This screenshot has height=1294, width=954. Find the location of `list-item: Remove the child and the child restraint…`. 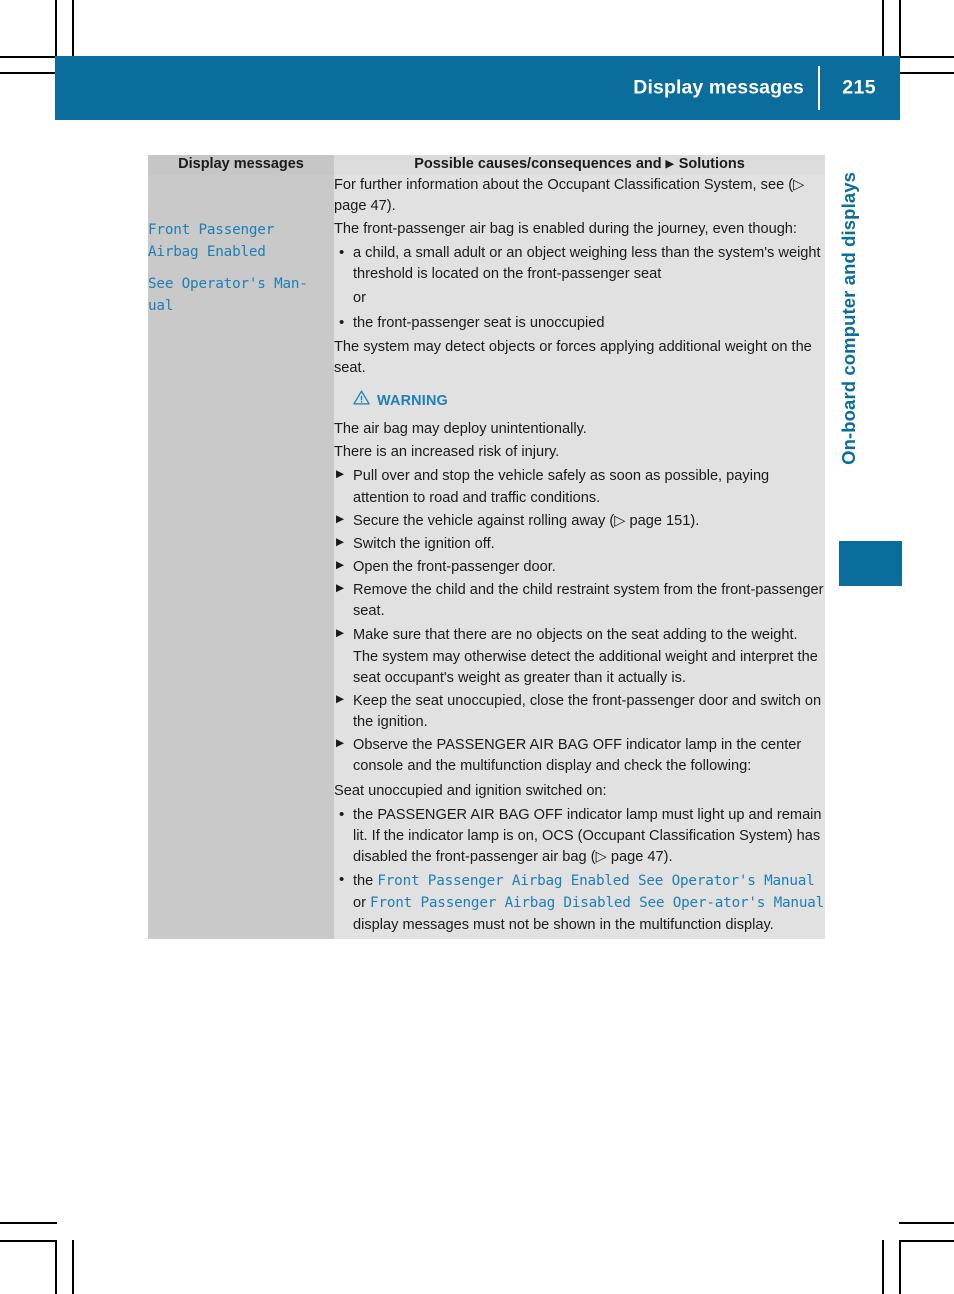

list-item: Remove the child and the child restraint… is located at coordinates (579, 601).